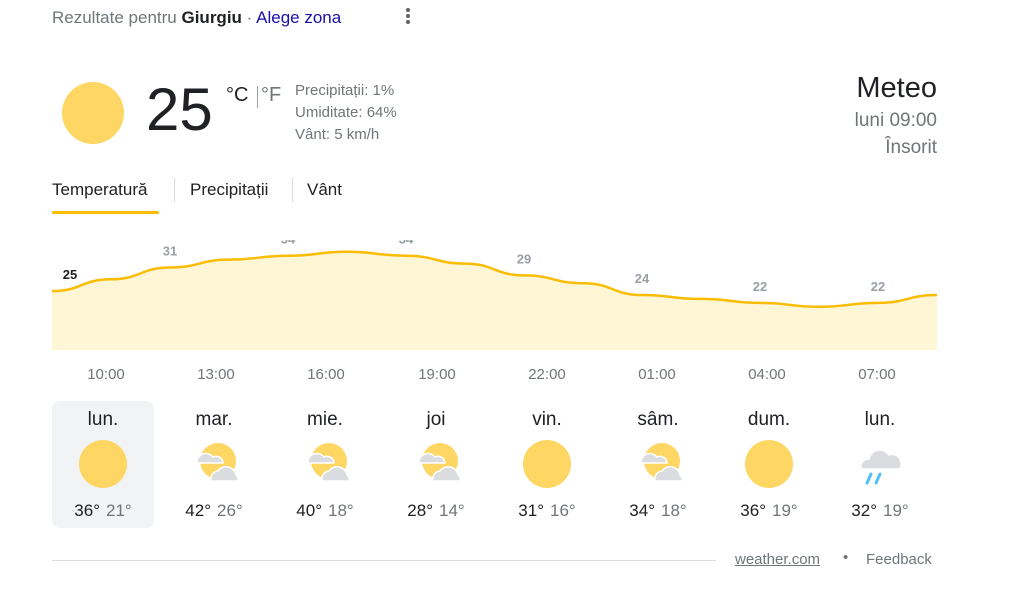 This screenshot has width=1024, height=600. What do you see at coordinates (198, 510) in the screenshot?
I see `day-high-temp: 42°` at bounding box center [198, 510].